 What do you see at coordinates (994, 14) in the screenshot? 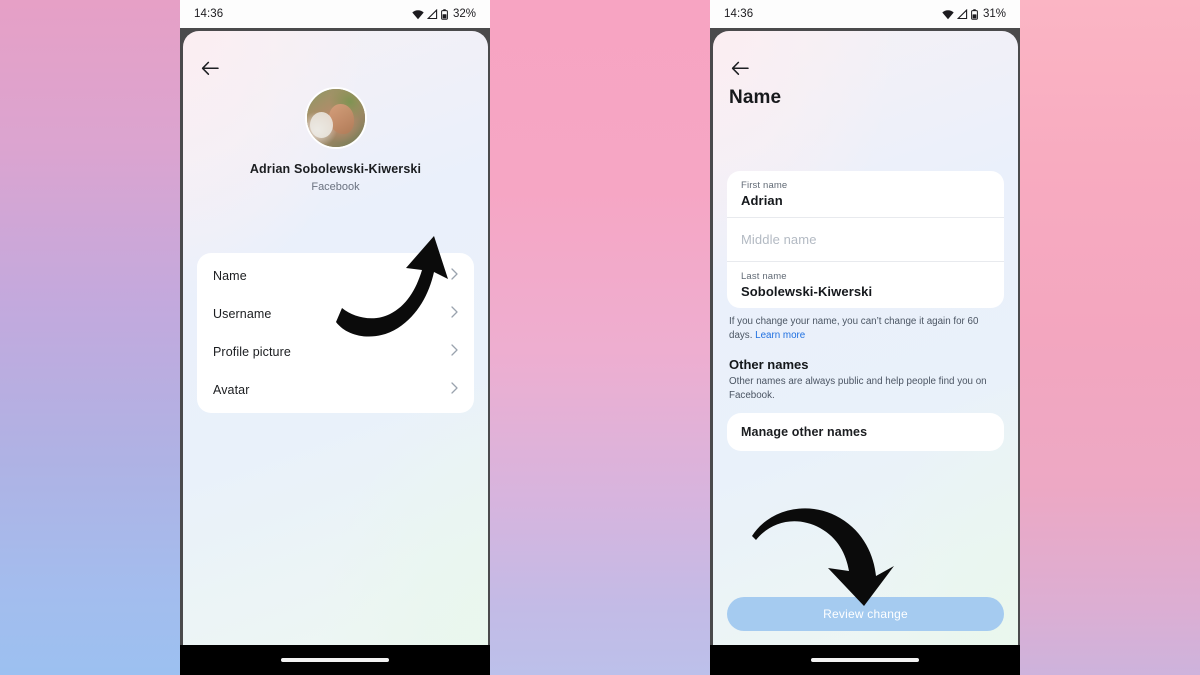
I see `battery-percent: 31%` at bounding box center [994, 14].